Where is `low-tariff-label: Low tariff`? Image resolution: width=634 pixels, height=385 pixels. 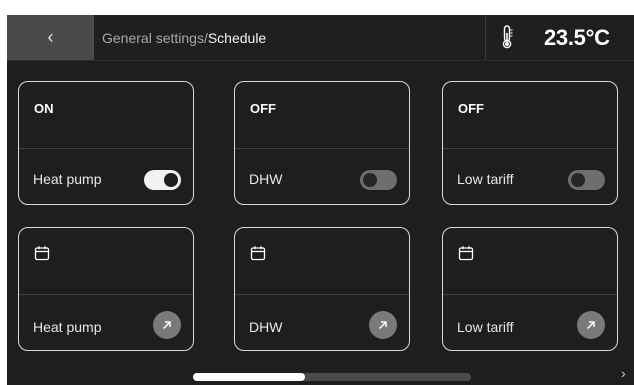
low-tariff-label: Low tariff is located at coordinates (485, 179).